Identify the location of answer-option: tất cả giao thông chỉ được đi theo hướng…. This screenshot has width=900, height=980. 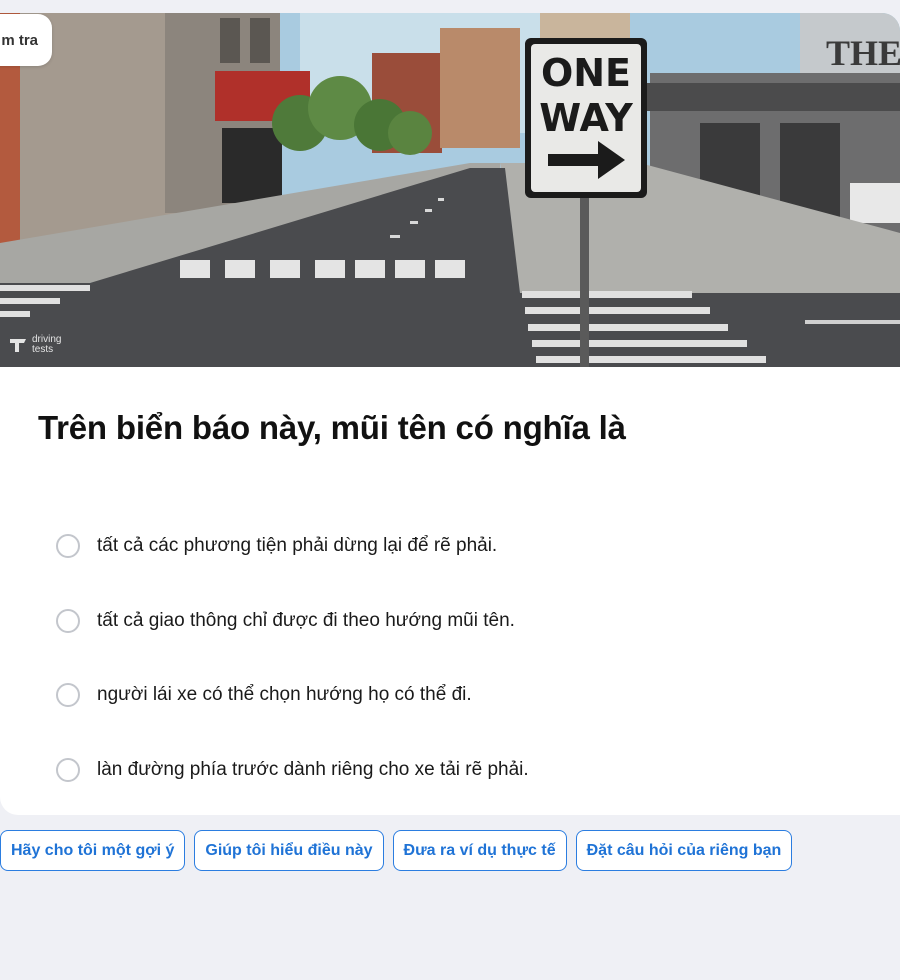
(292, 621).